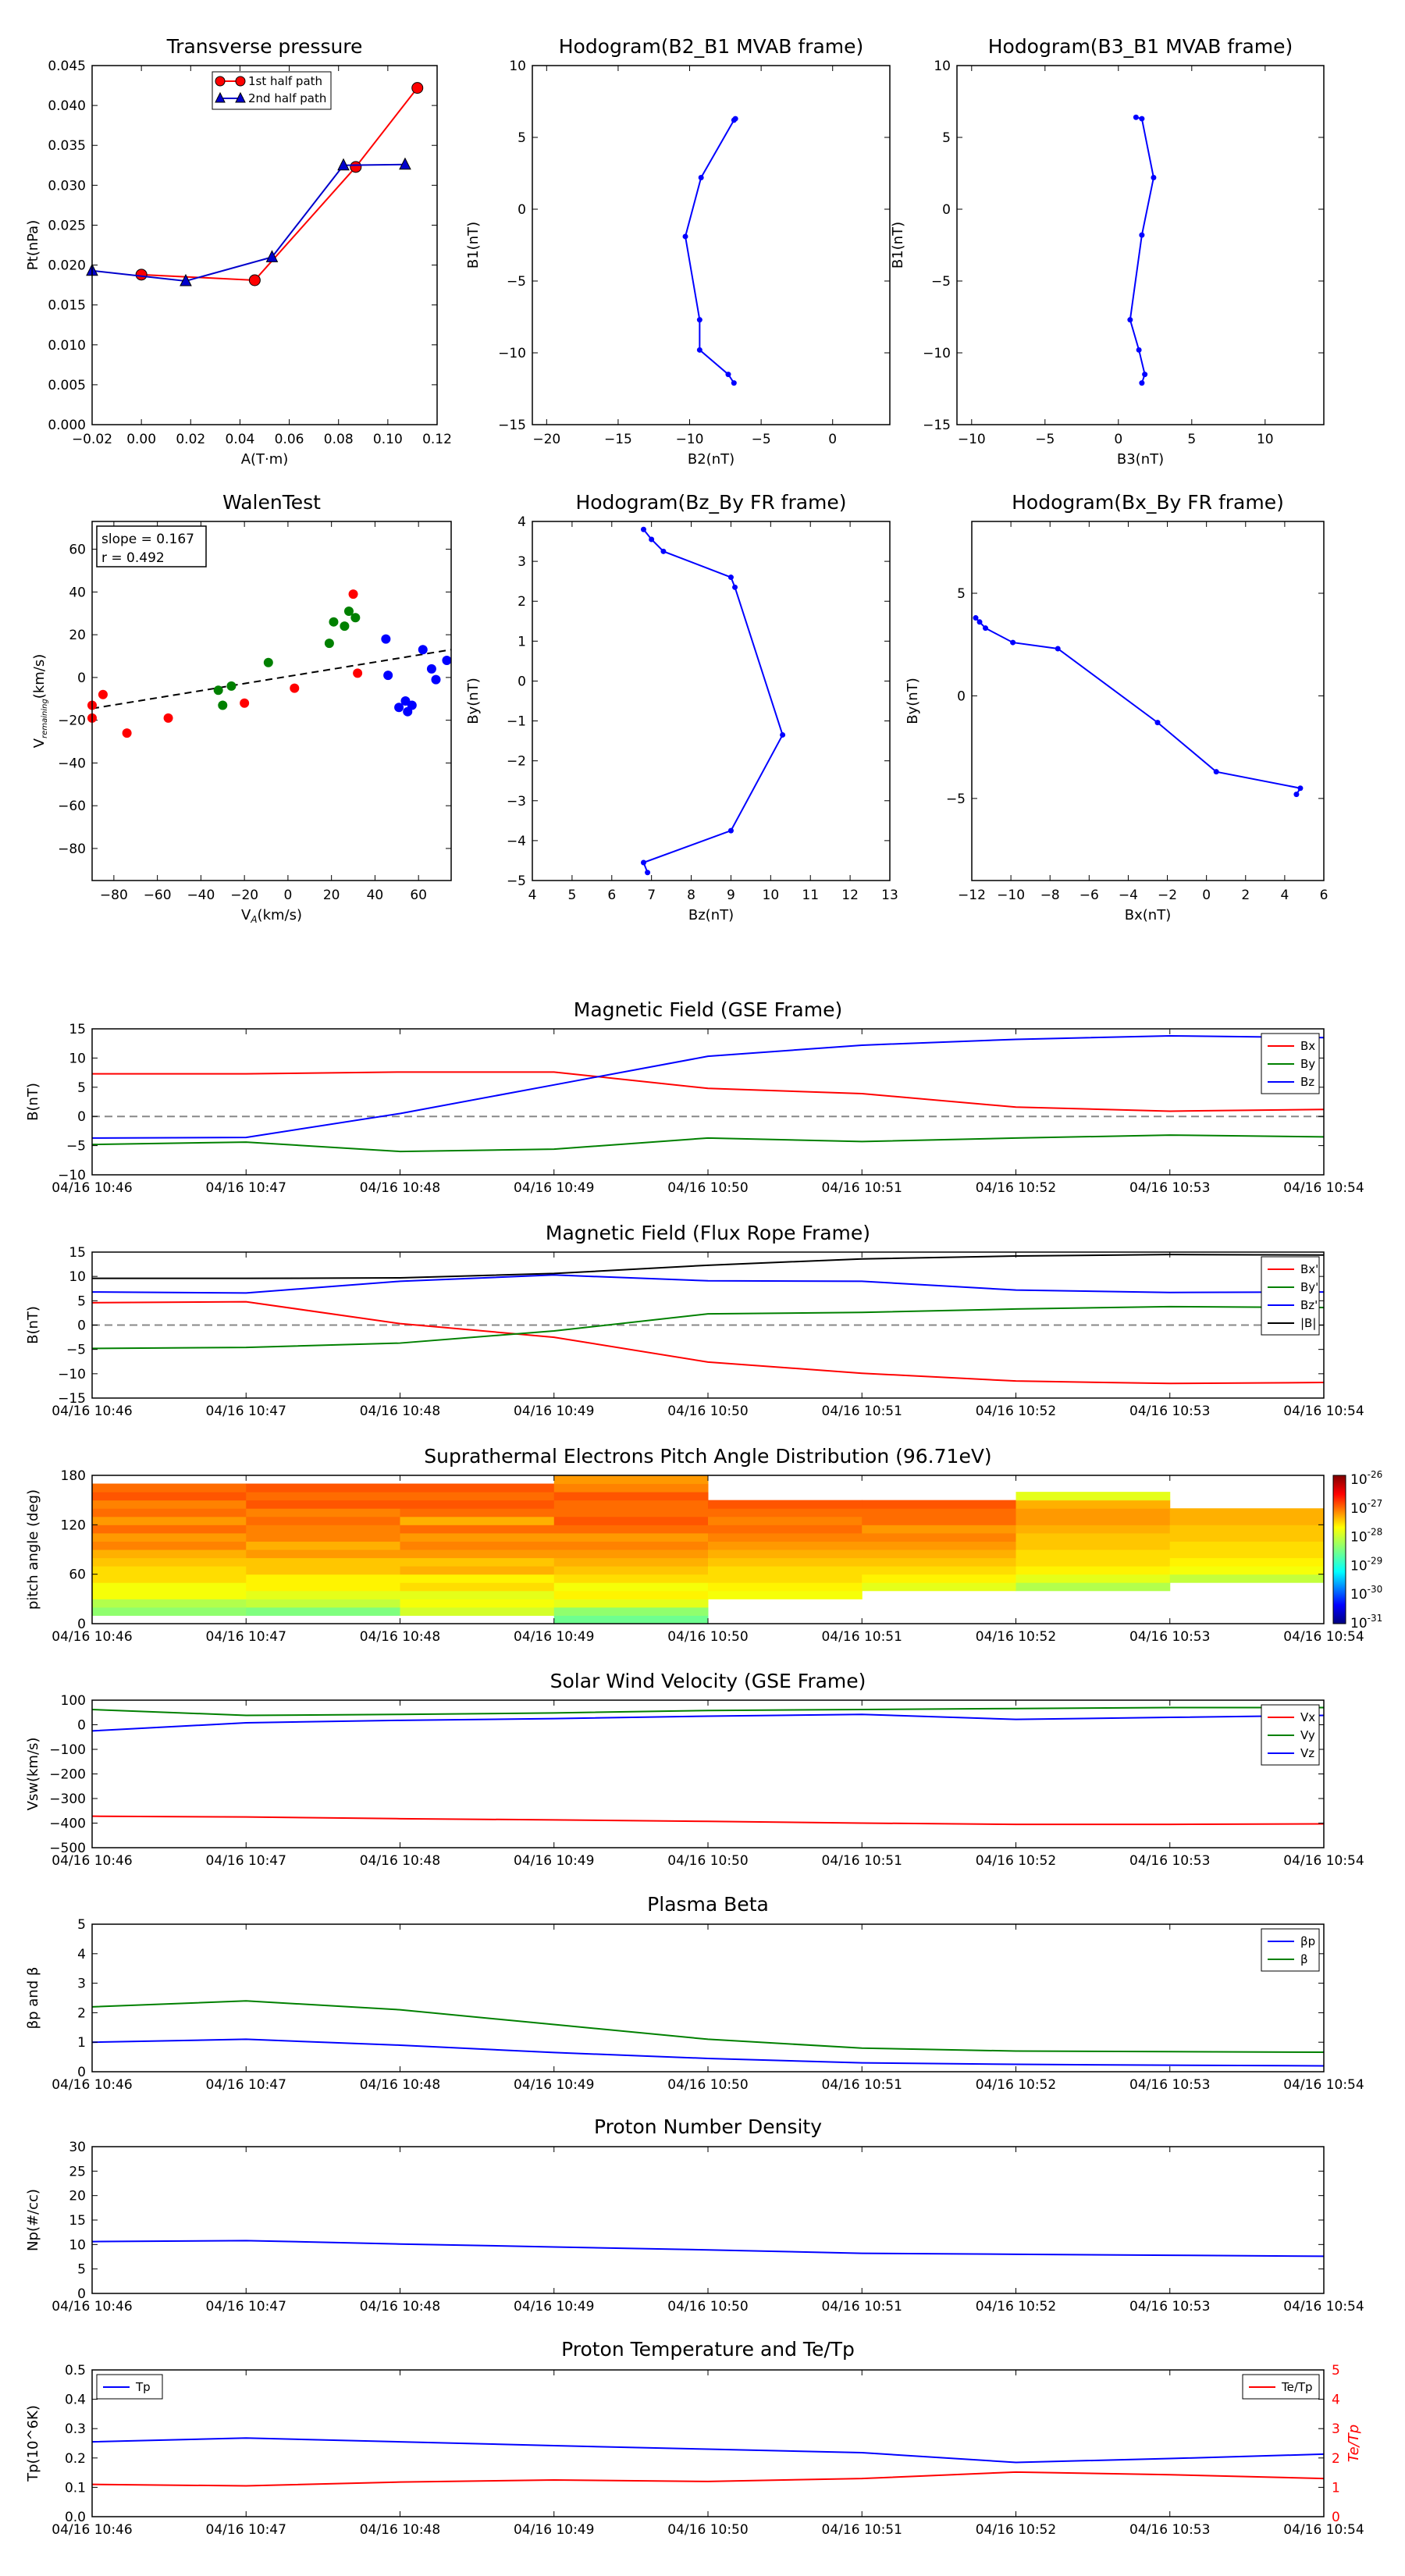 The image size is (1405, 2576). What do you see at coordinates (68, 1824) in the screenshot?
I see `y-tick-label: −400` at bounding box center [68, 1824].